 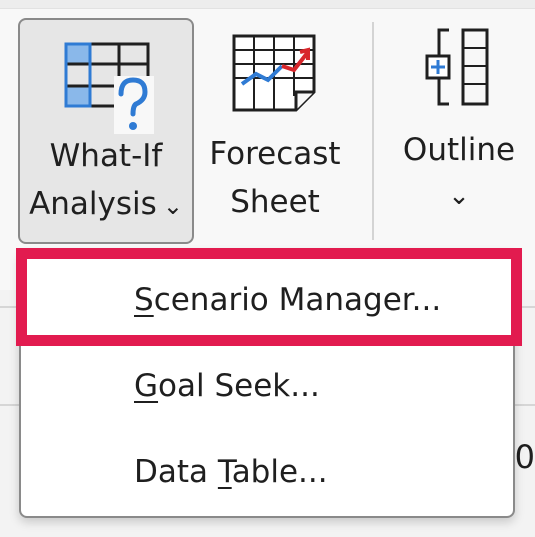 What do you see at coordinates (373, 131) in the screenshot?
I see `ribbon-group-separator` at bounding box center [373, 131].